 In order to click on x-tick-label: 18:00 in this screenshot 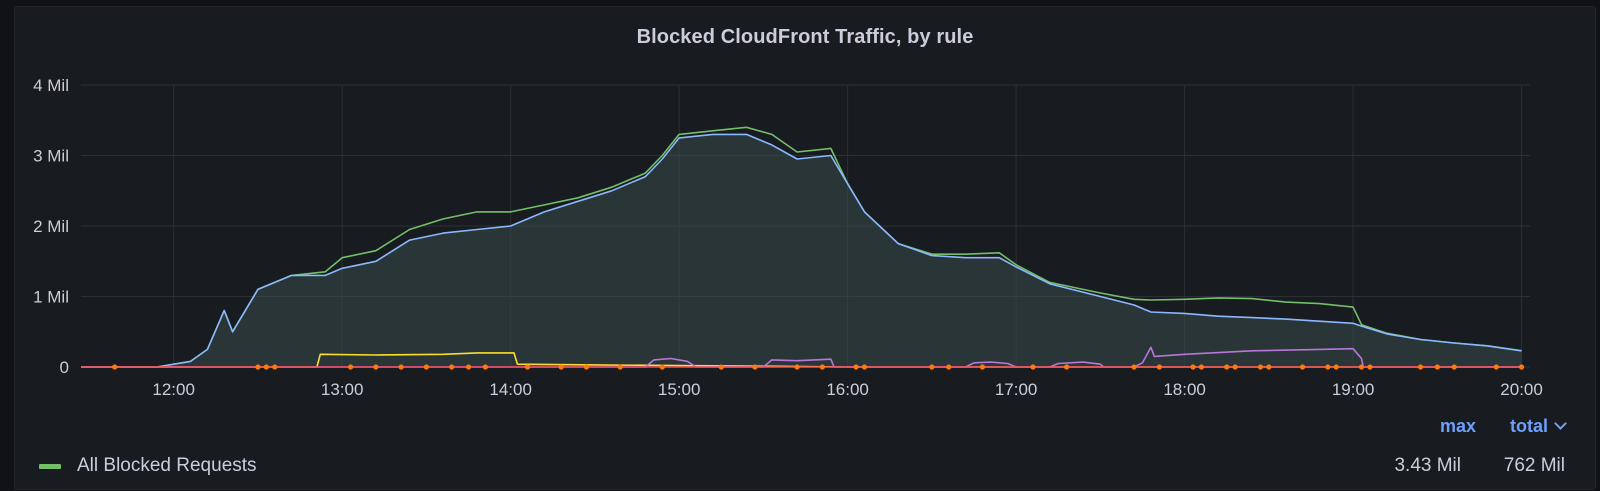, I will do `click(1184, 389)`.